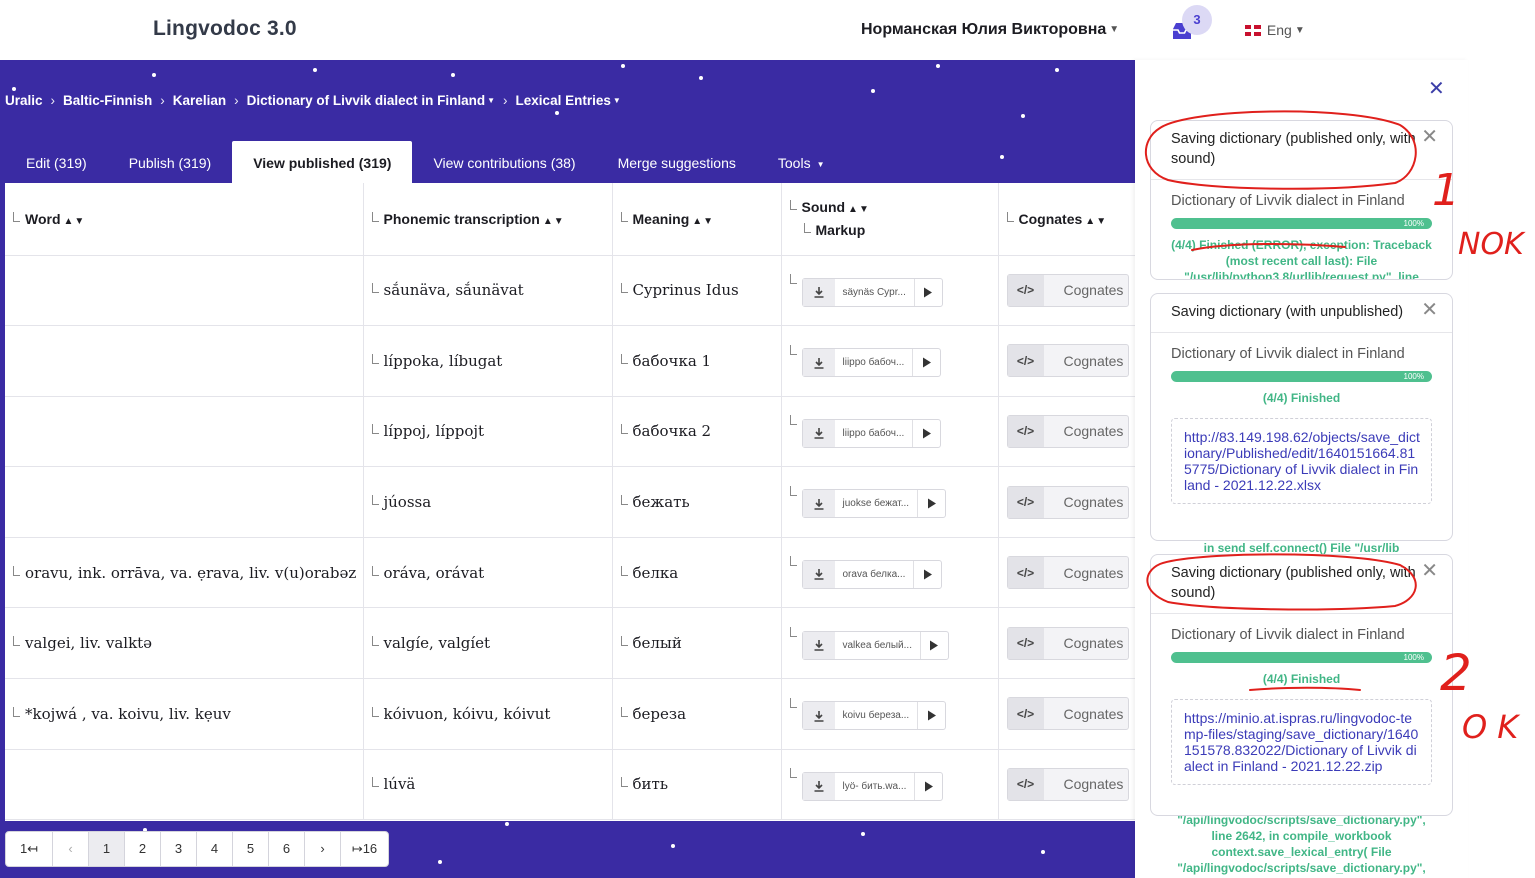  I want to click on column-header-cognates: Cognates ▲▼, so click(1066, 219).